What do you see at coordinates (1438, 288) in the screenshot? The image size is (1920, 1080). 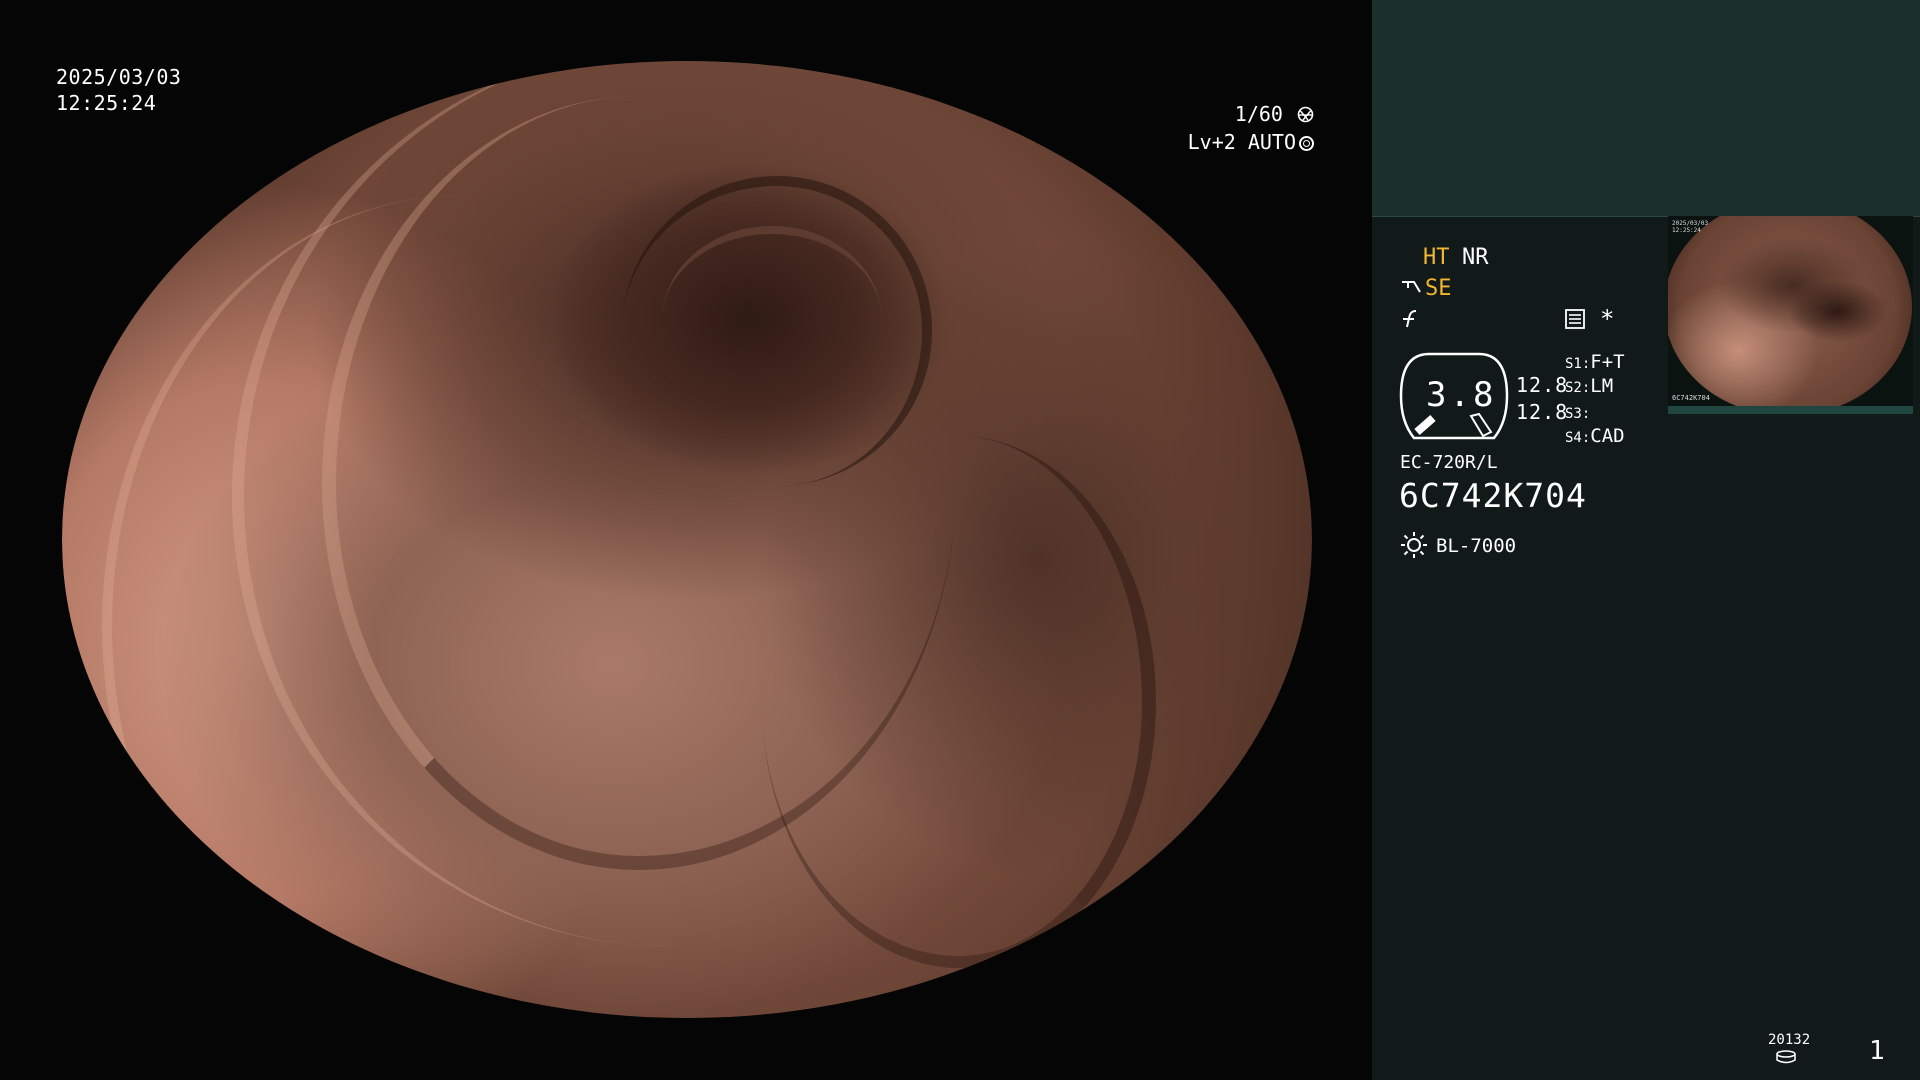 I see `se-indicator: SE` at bounding box center [1438, 288].